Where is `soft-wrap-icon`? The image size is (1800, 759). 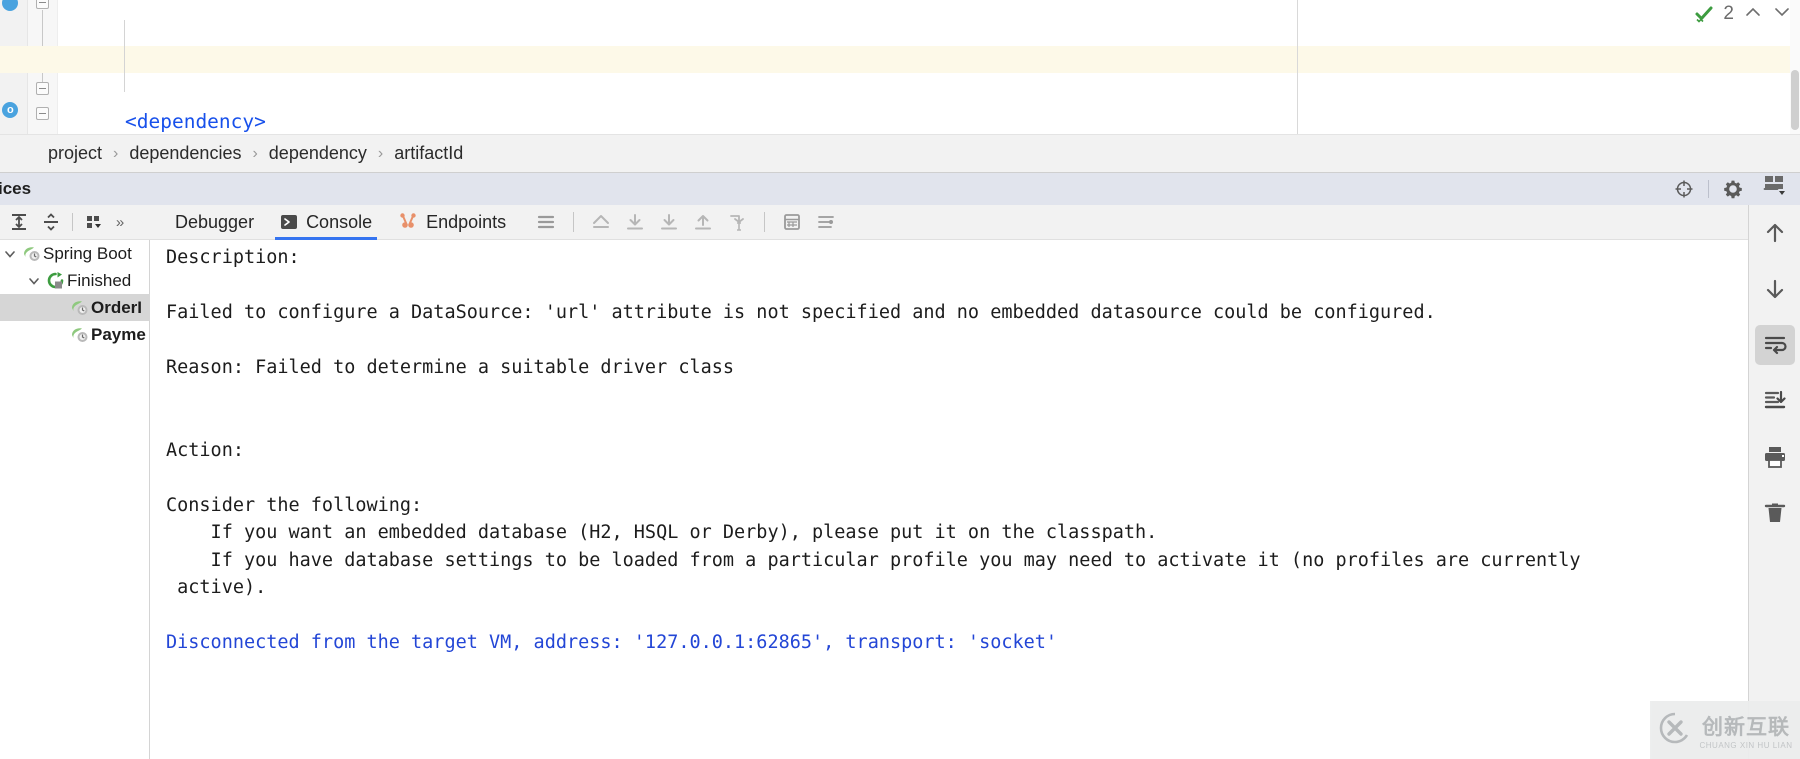 soft-wrap-icon is located at coordinates (1774, 345).